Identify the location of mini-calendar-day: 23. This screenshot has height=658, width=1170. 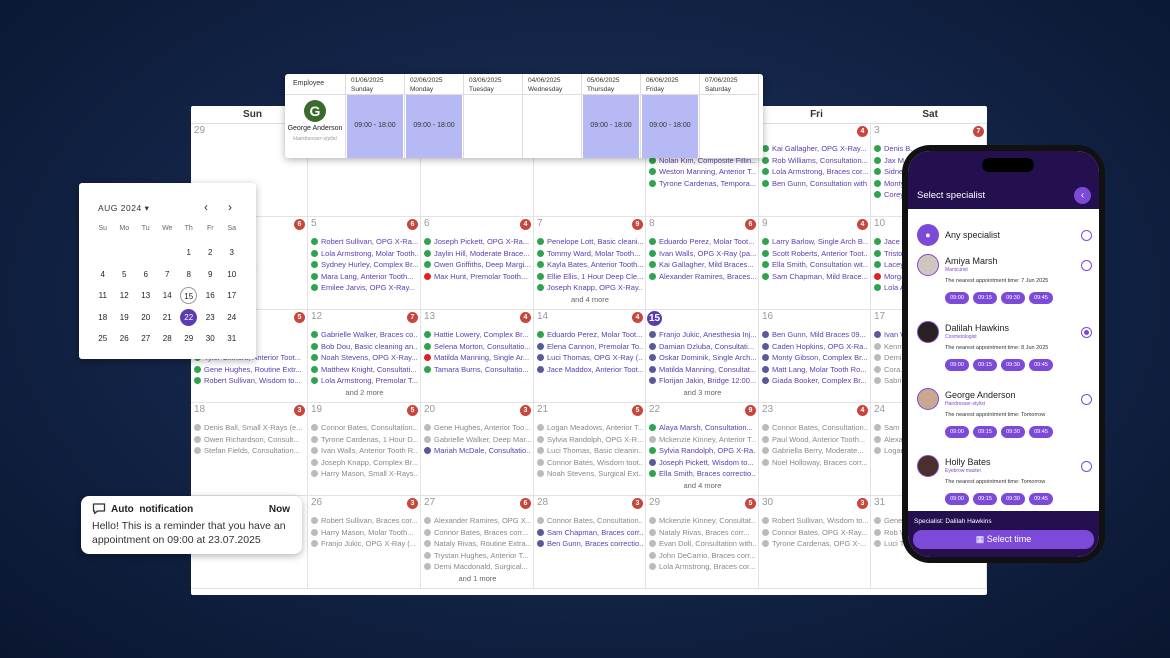
(211, 317).